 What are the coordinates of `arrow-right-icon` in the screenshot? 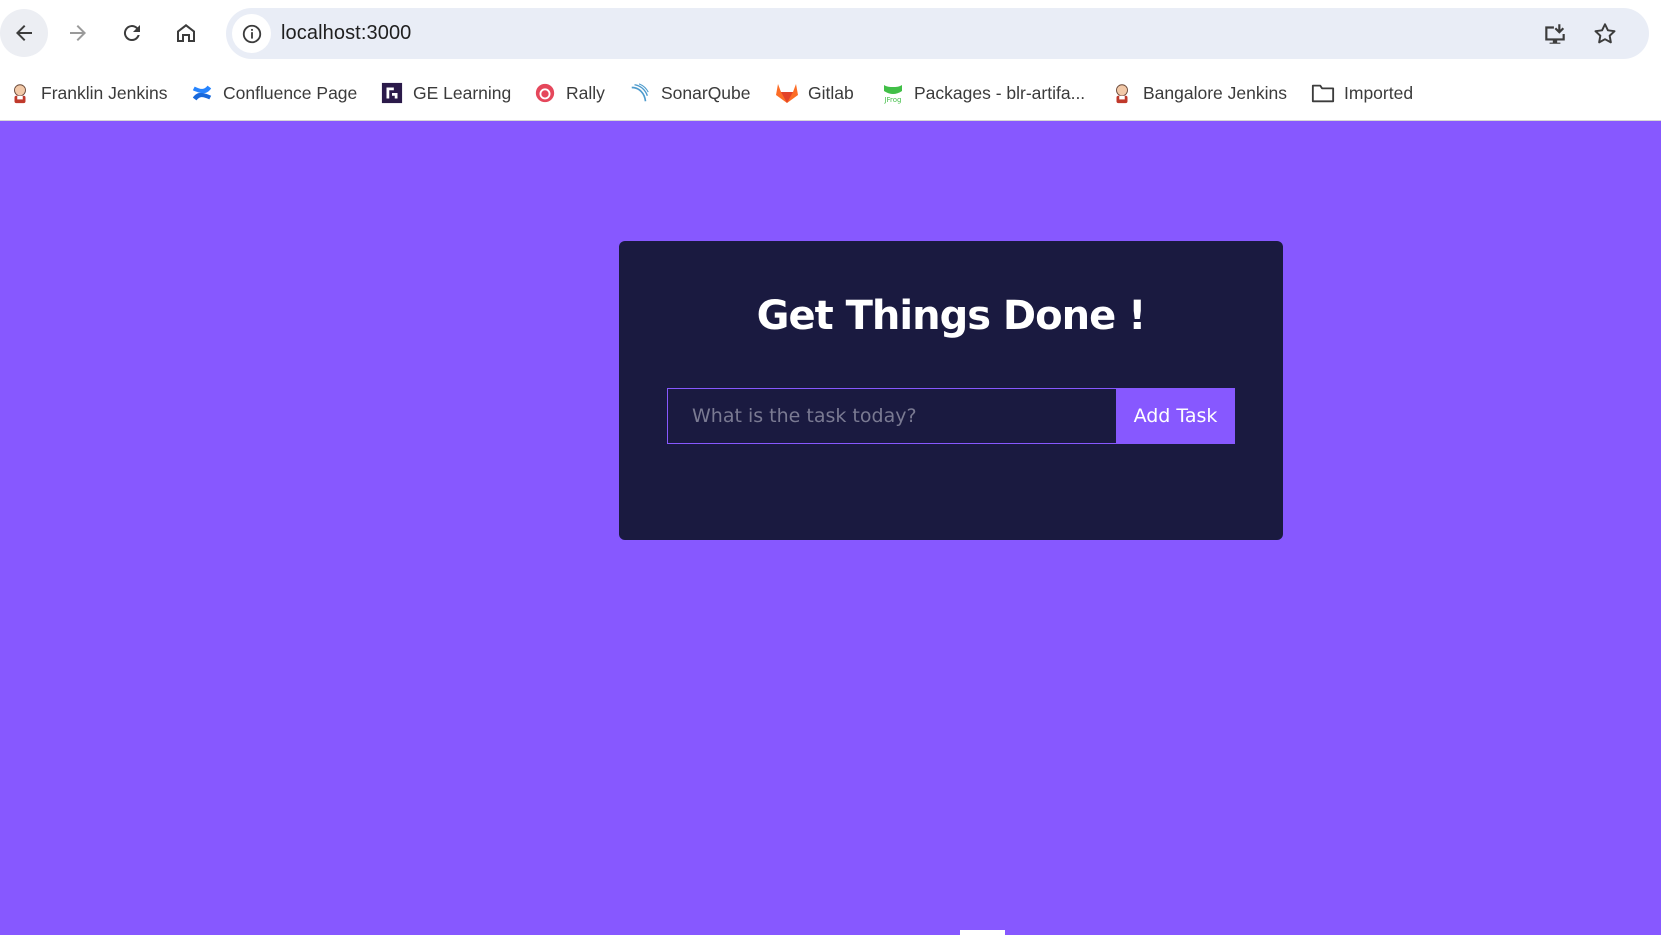 It's located at (78, 33).